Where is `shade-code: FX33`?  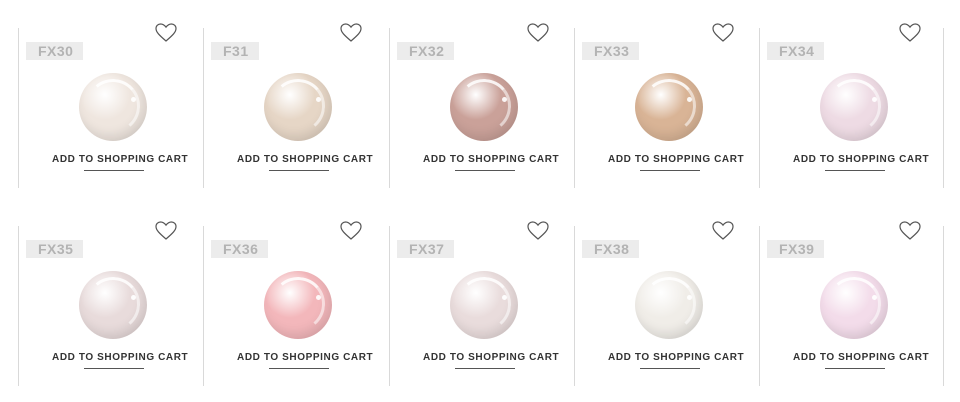 shade-code: FX33 is located at coordinates (611, 51).